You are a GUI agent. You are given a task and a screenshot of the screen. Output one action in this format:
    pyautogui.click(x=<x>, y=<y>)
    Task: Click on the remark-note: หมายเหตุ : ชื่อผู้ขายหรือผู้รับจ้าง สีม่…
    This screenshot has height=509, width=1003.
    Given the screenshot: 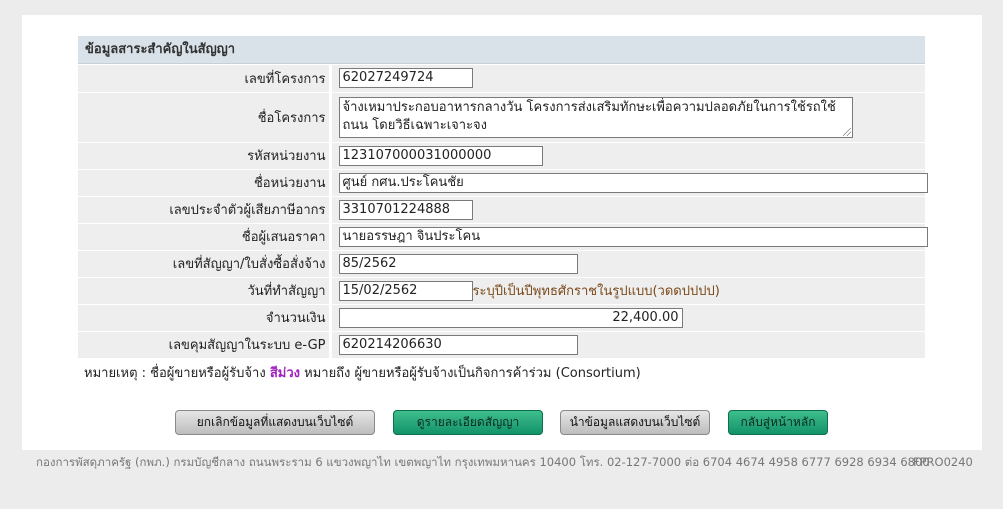 What is the action you would take?
    pyautogui.click(x=362, y=372)
    